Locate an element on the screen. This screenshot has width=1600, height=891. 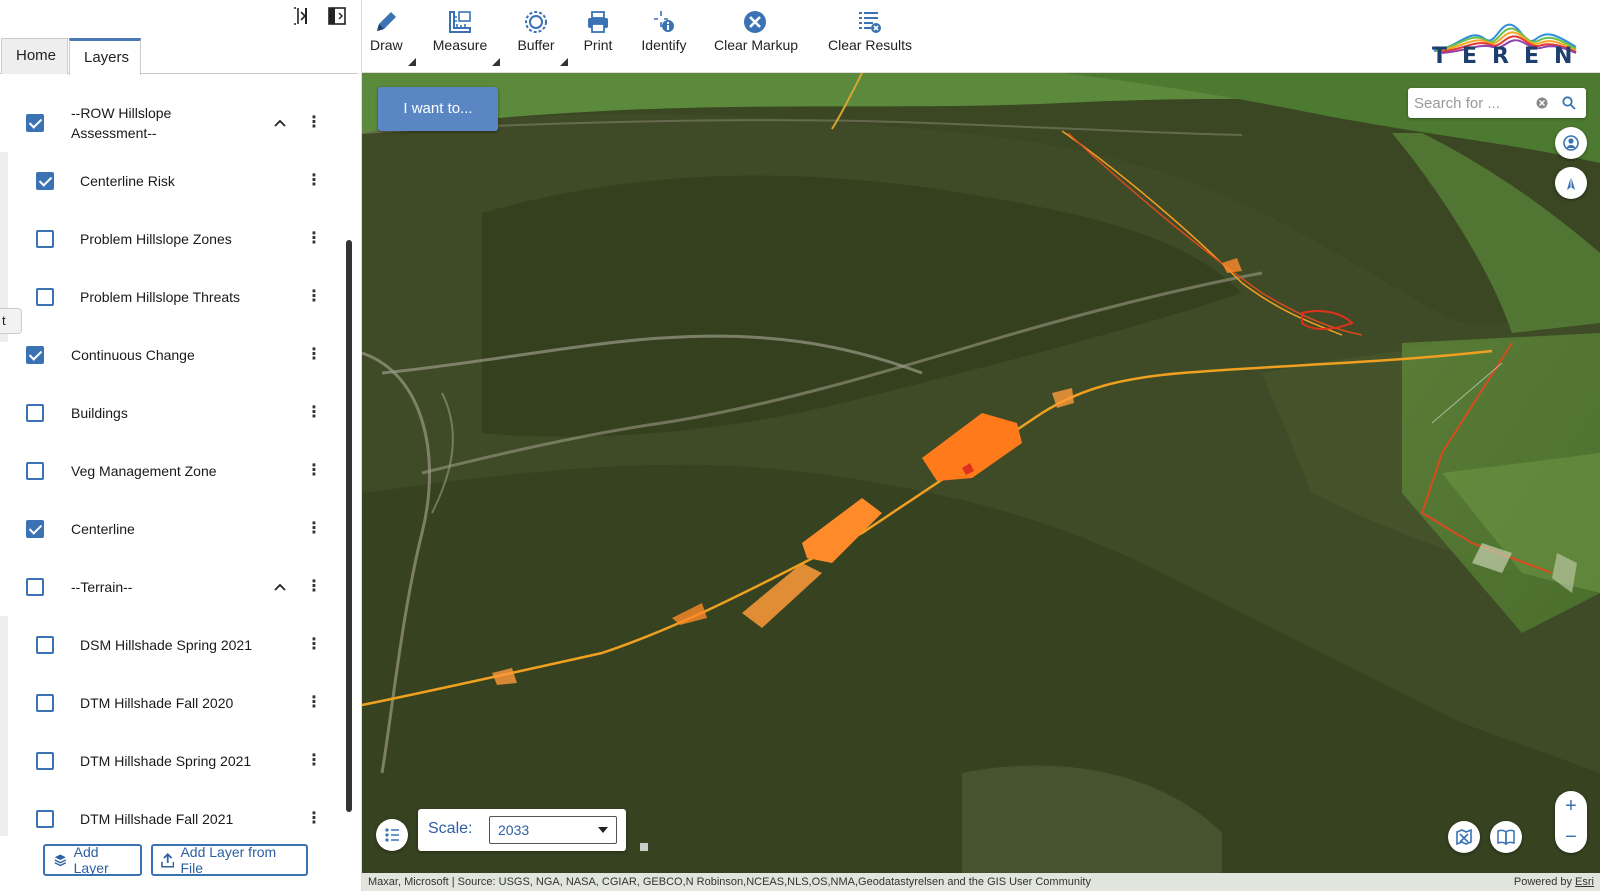
layer-label: Problem Hillslope Threats is located at coordinates (160, 297).